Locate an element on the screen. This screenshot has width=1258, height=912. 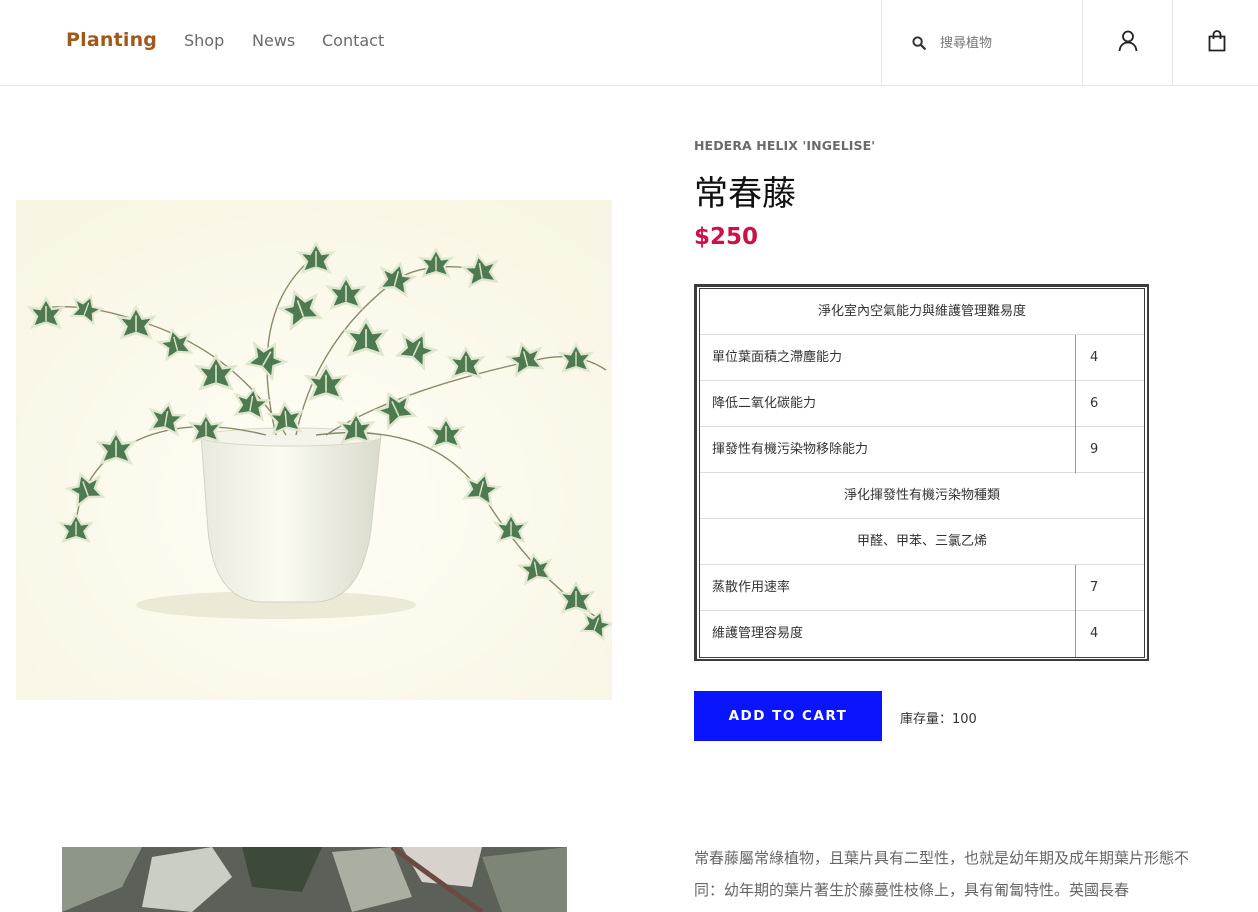
user-icon is located at coordinates (1128, 41).